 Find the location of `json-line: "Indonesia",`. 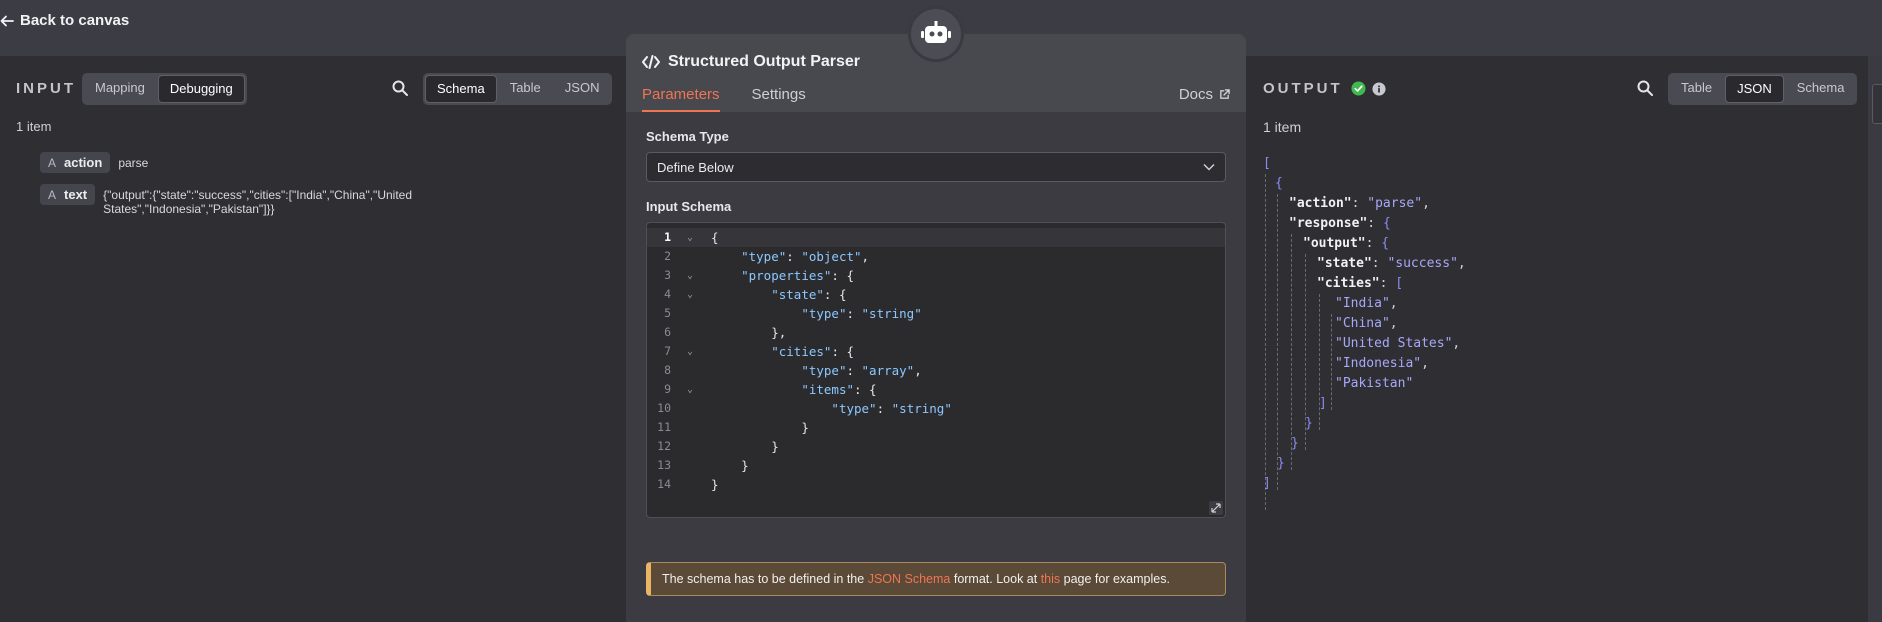

json-line: "Indonesia", is located at coordinates (1382, 363).